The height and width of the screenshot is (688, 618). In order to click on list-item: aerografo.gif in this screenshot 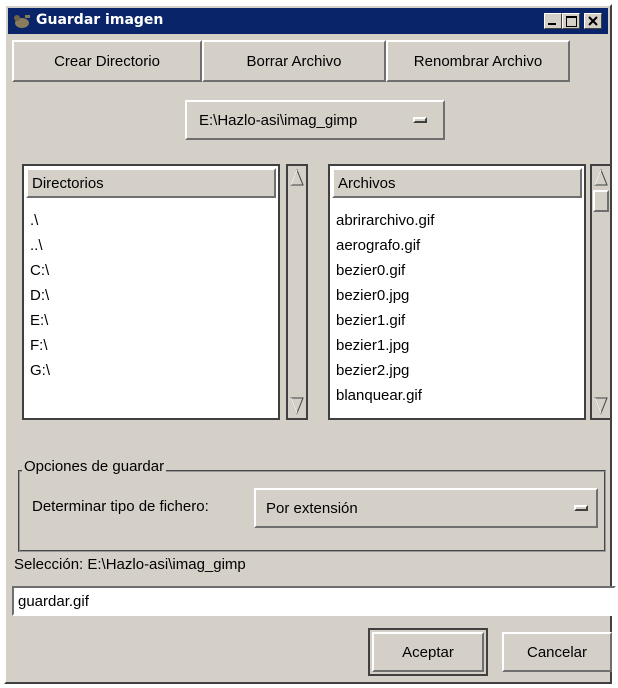, I will do `click(385, 245)`.